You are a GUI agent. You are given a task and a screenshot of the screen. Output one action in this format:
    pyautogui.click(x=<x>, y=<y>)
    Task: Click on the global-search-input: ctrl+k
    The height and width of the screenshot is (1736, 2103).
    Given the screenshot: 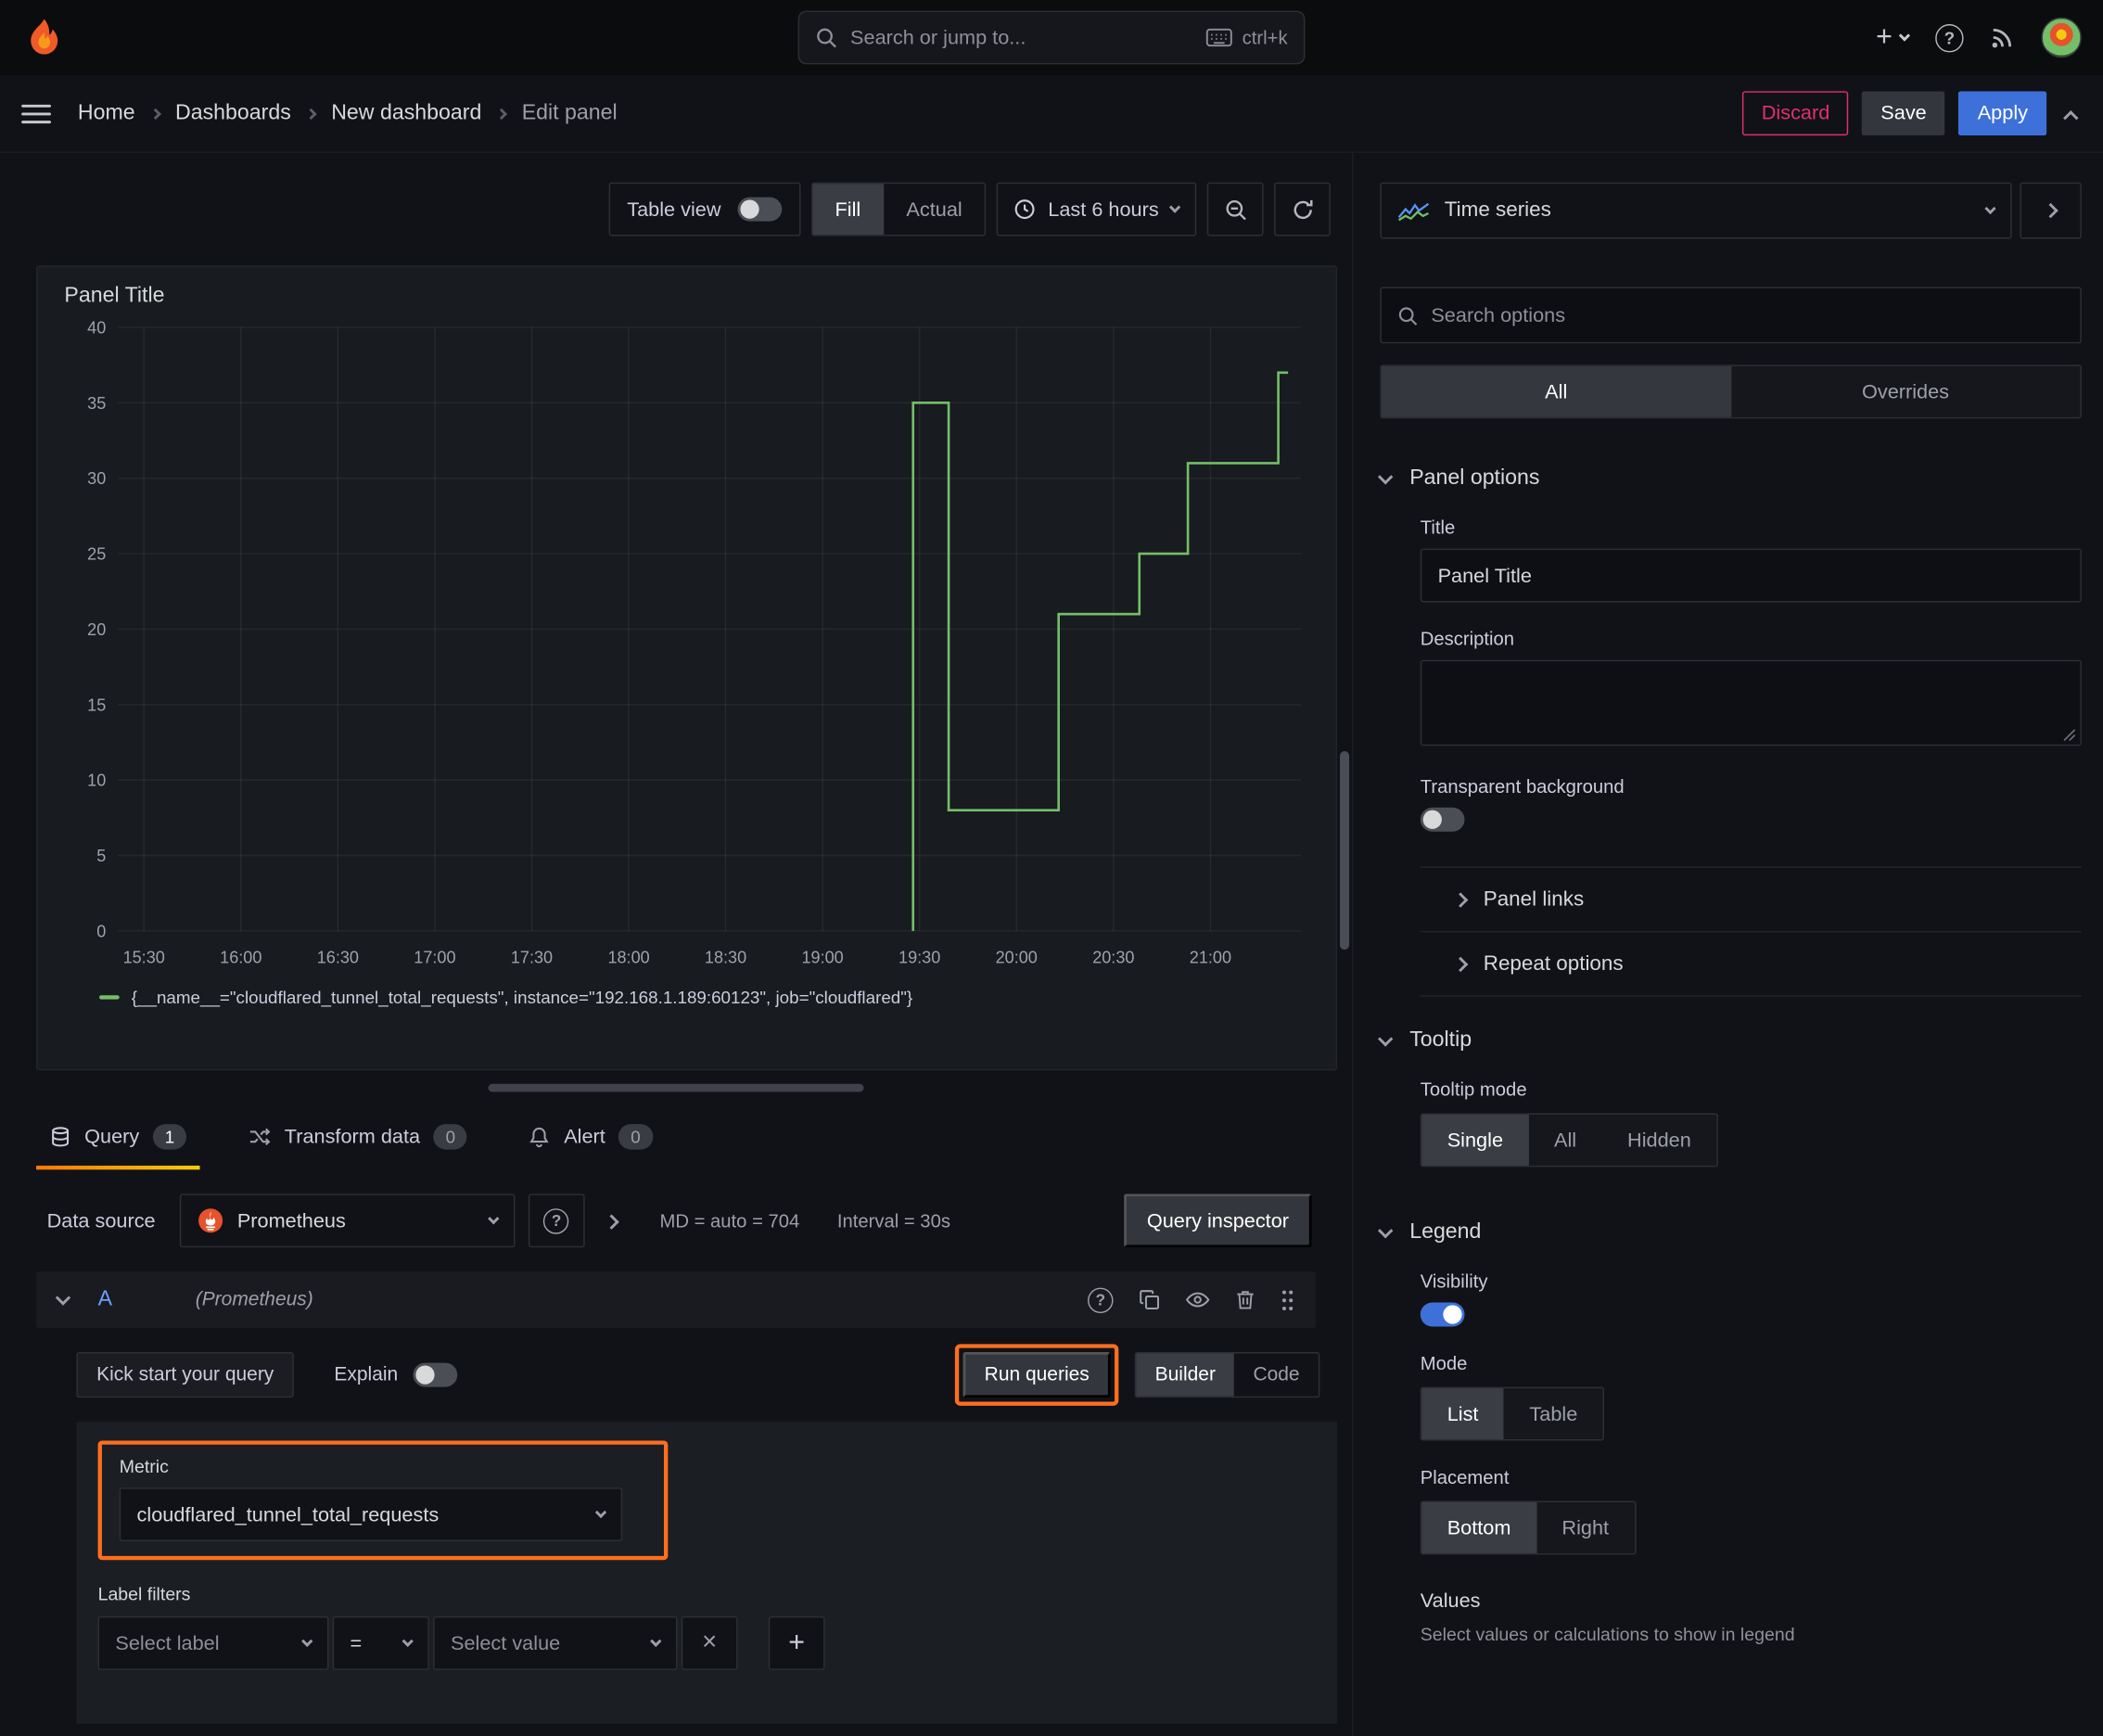 What is the action you would take?
    pyautogui.click(x=1051, y=37)
    